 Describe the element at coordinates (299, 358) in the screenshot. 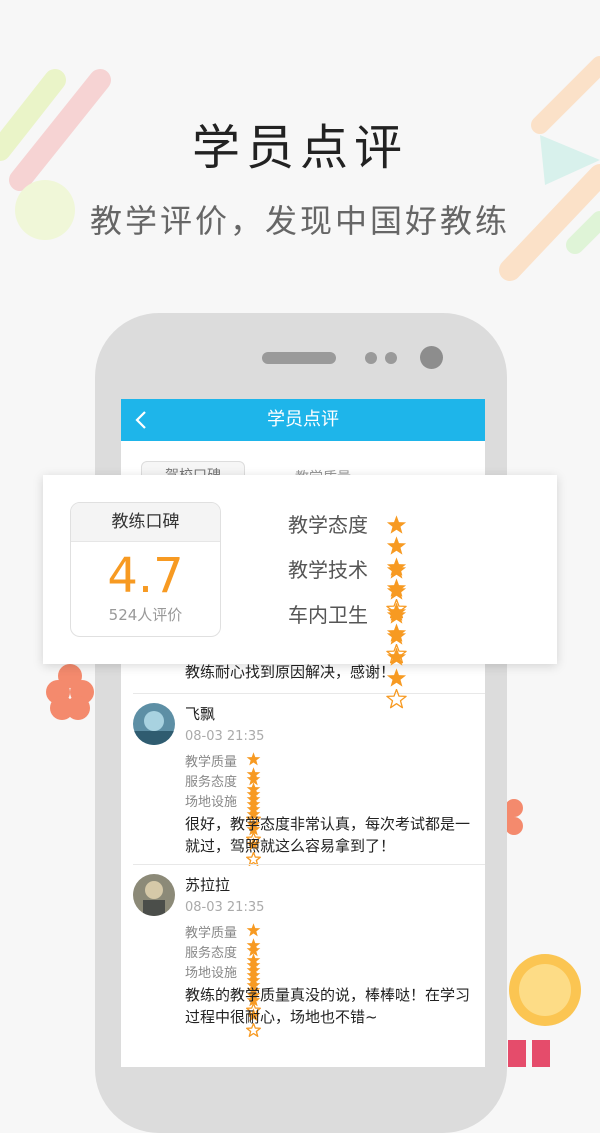

I see `phone-speaker` at that location.